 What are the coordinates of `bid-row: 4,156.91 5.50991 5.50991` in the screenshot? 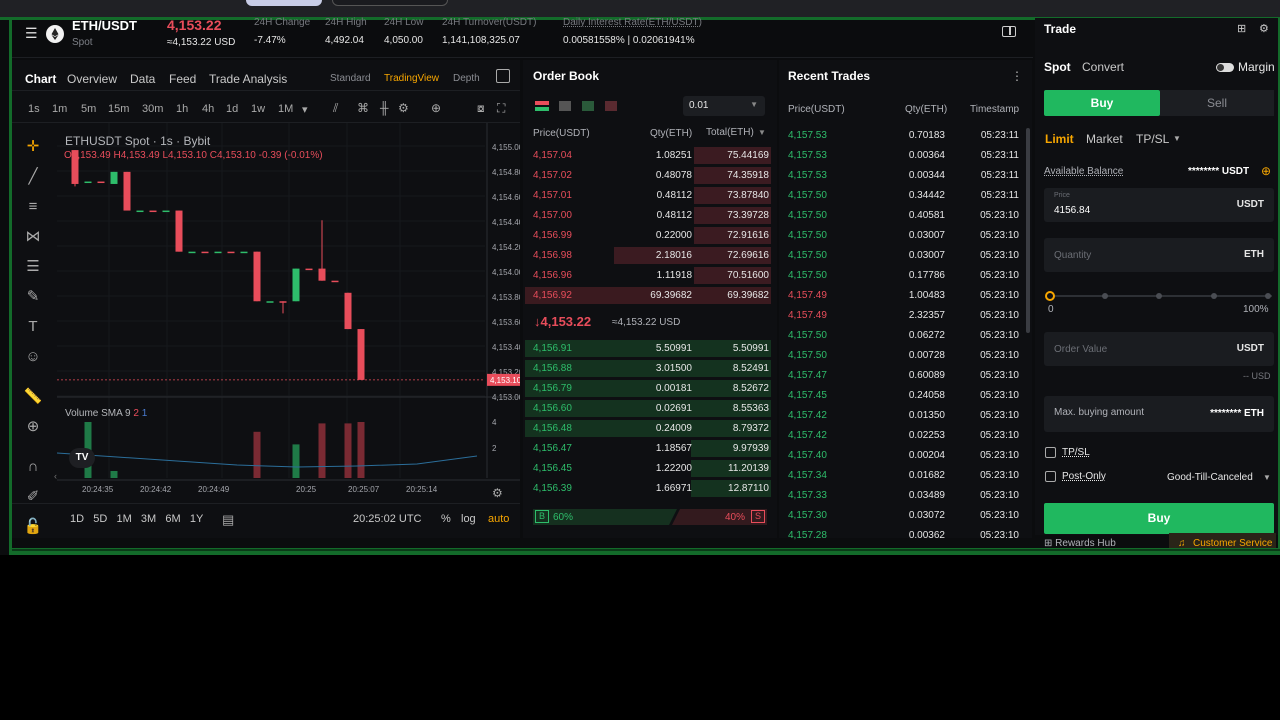 It's located at (650, 348).